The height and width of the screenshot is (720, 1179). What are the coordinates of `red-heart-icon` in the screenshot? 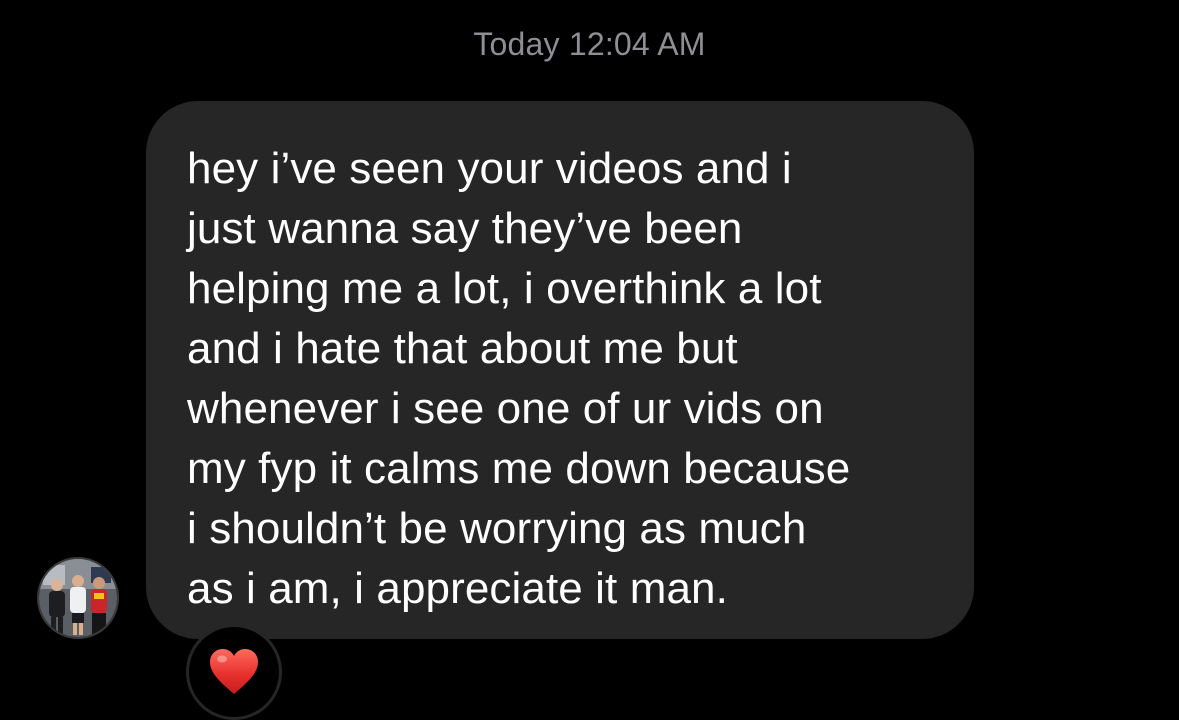 It's located at (234, 671).